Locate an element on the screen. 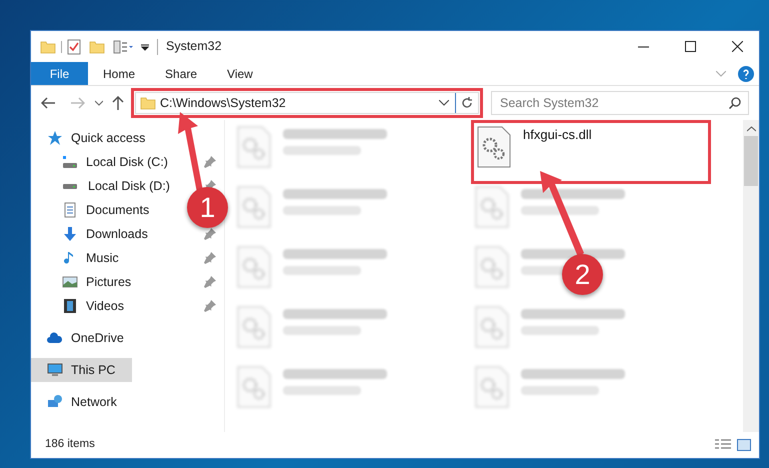 The image size is (769, 468). ribbon-tab: Home is located at coordinates (119, 73).